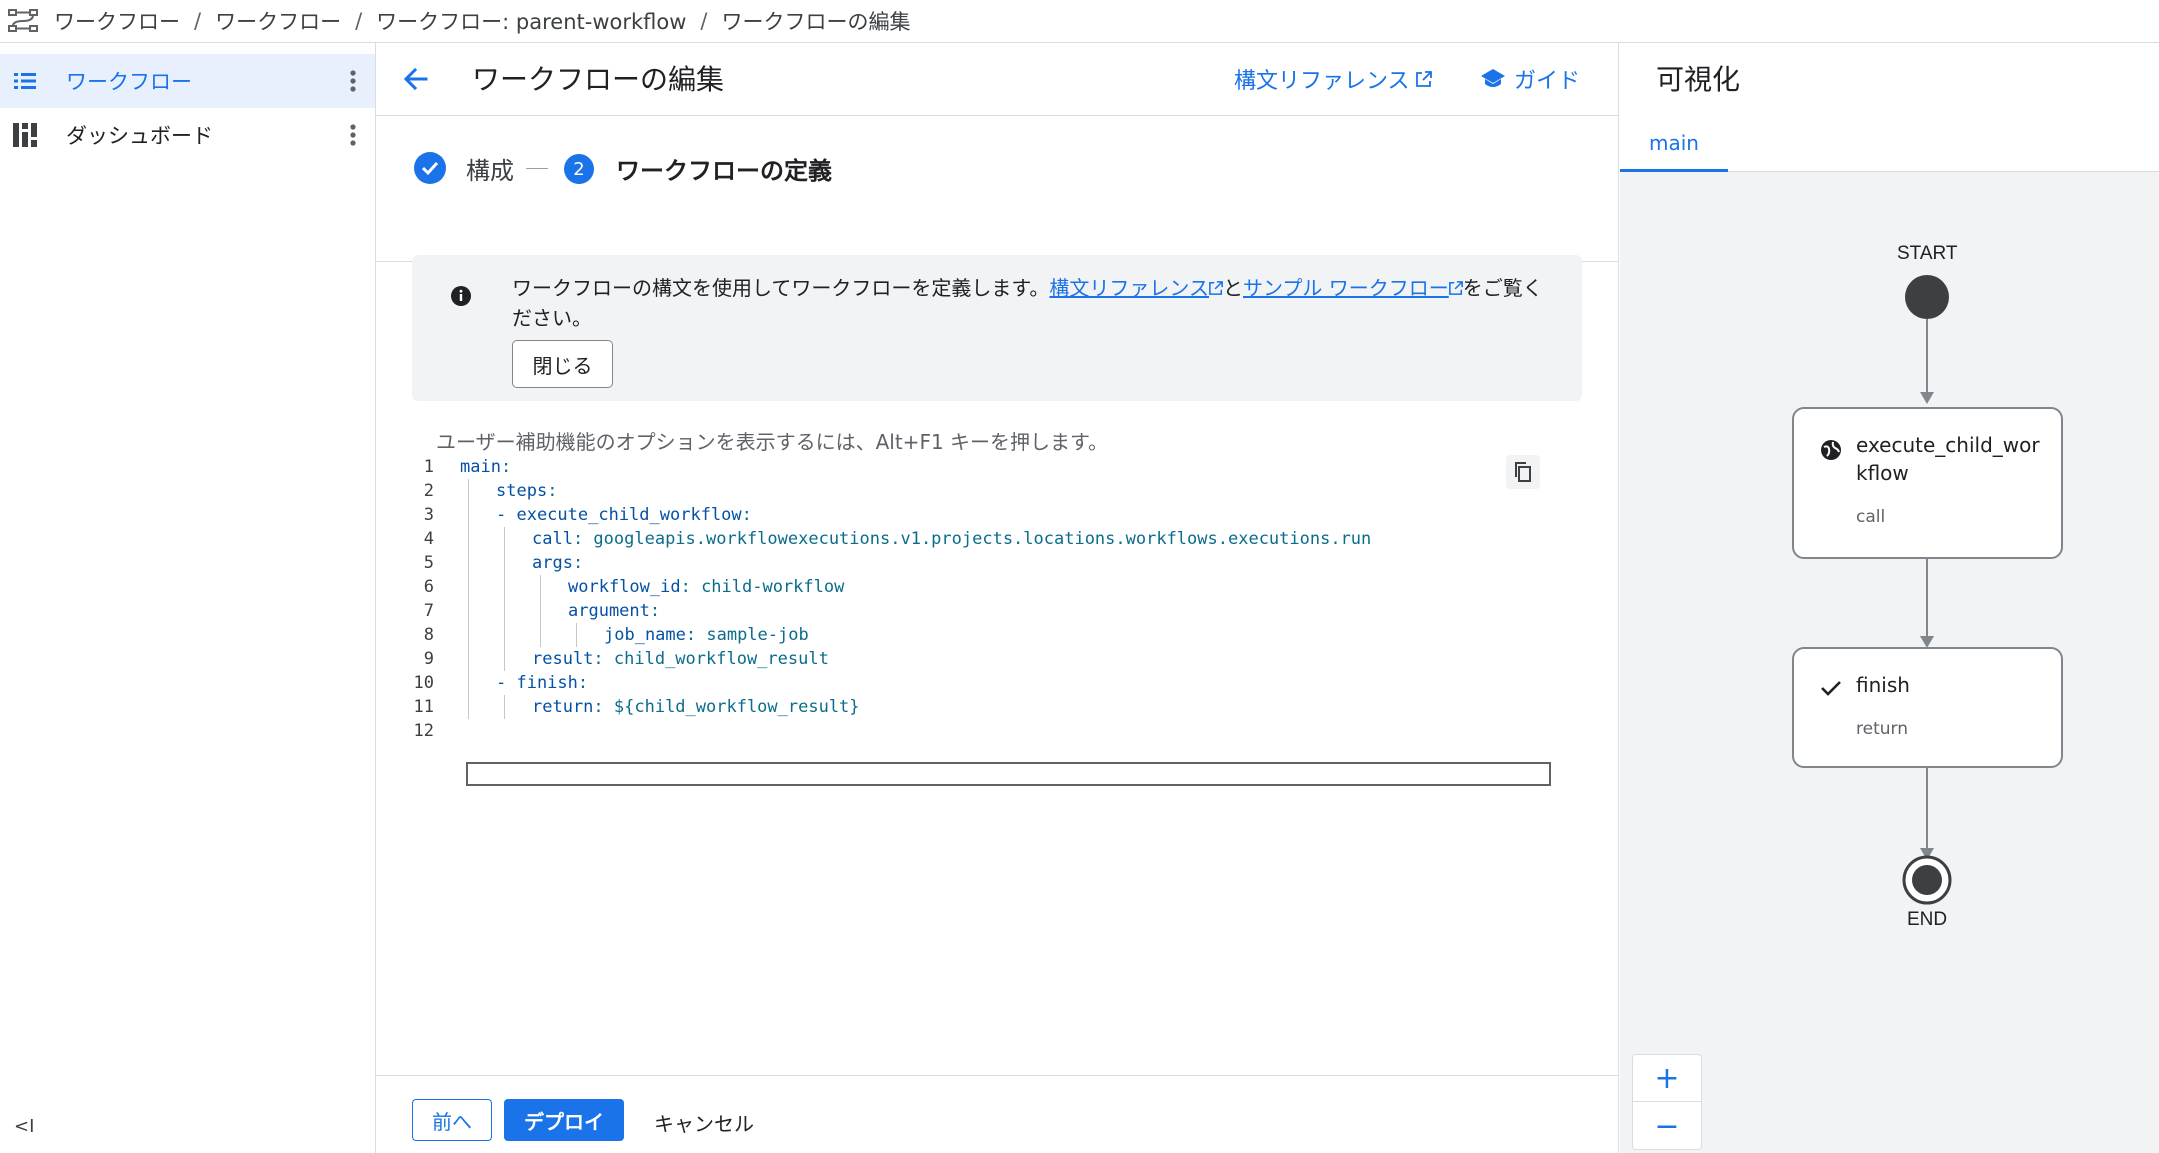  Describe the element at coordinates (1831, 450) in the screenshot. I see `globe-icon` at that location.